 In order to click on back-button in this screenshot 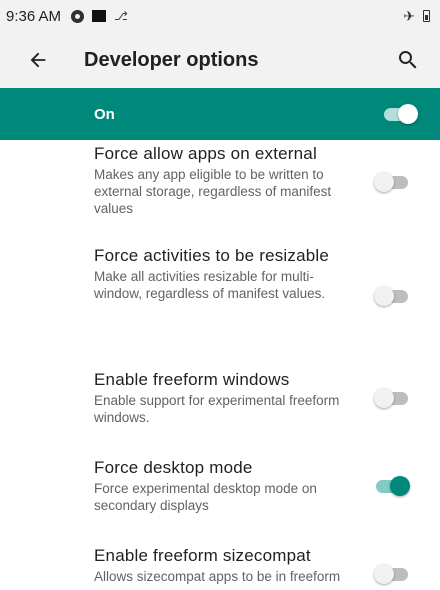, I will do `click(38, 60)`.